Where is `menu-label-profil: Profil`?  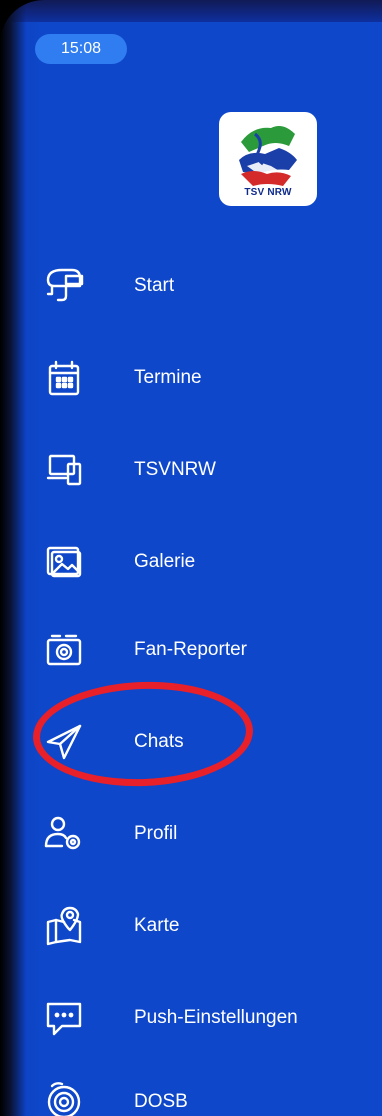
menu-label-profil: Profil is located at coordinates (156, 833).